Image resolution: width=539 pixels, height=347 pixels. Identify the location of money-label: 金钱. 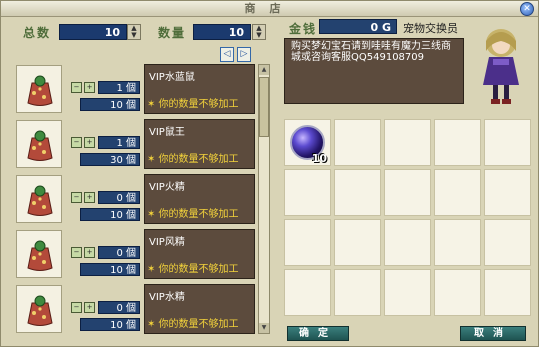
(303, 29).